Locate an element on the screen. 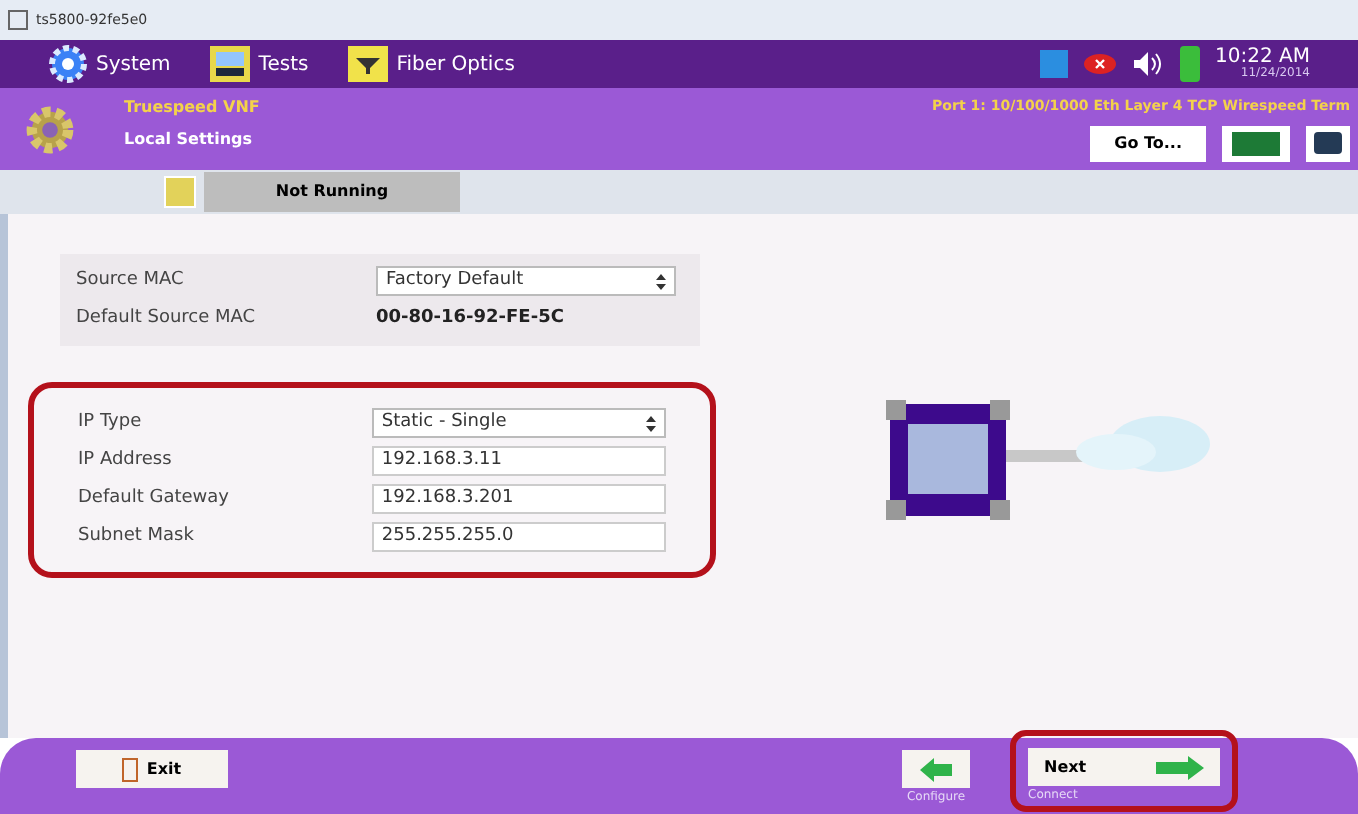  dropdown: Static - Single is located at coordinates (518, 423).